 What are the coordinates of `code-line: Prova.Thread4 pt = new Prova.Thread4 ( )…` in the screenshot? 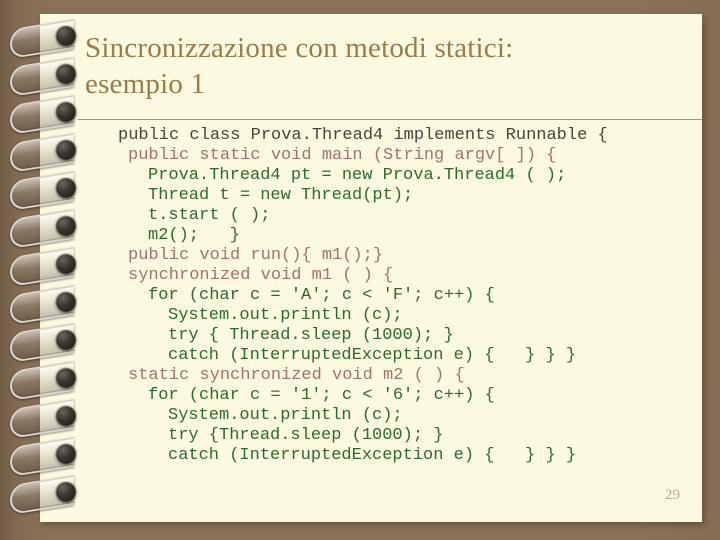 It's located at (357, 175).